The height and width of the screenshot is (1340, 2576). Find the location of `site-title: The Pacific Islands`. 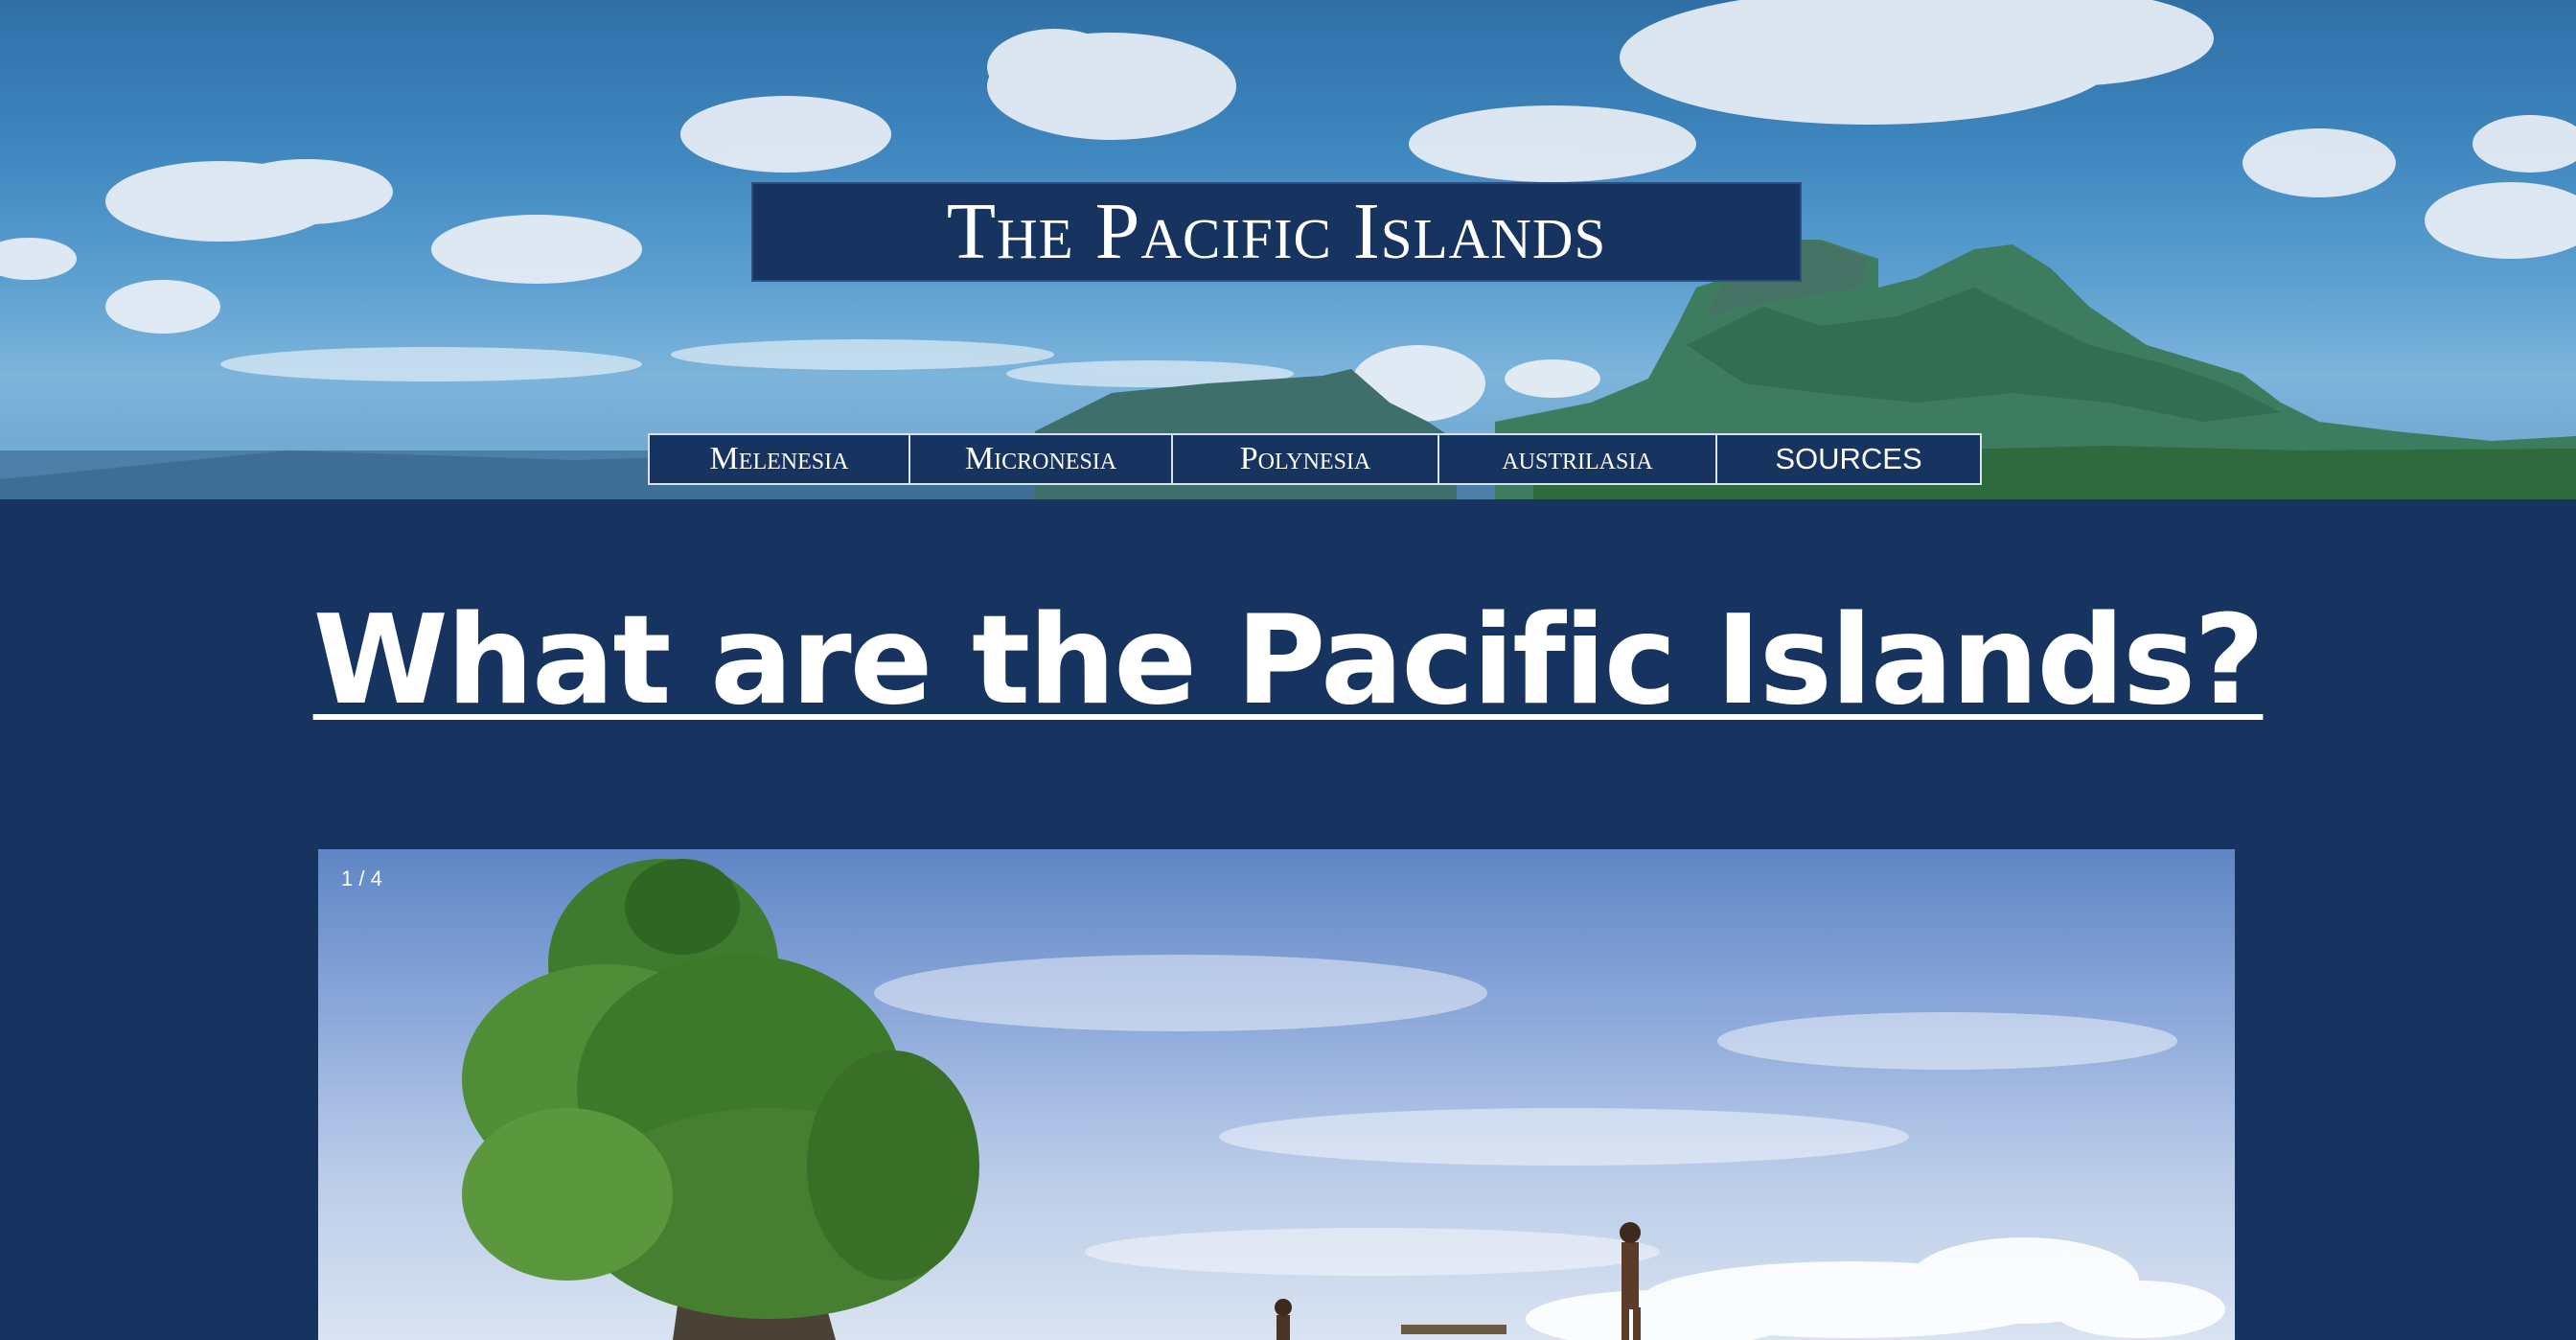

site-title: The Pacific Islands is located at coordinates (1276, 231).